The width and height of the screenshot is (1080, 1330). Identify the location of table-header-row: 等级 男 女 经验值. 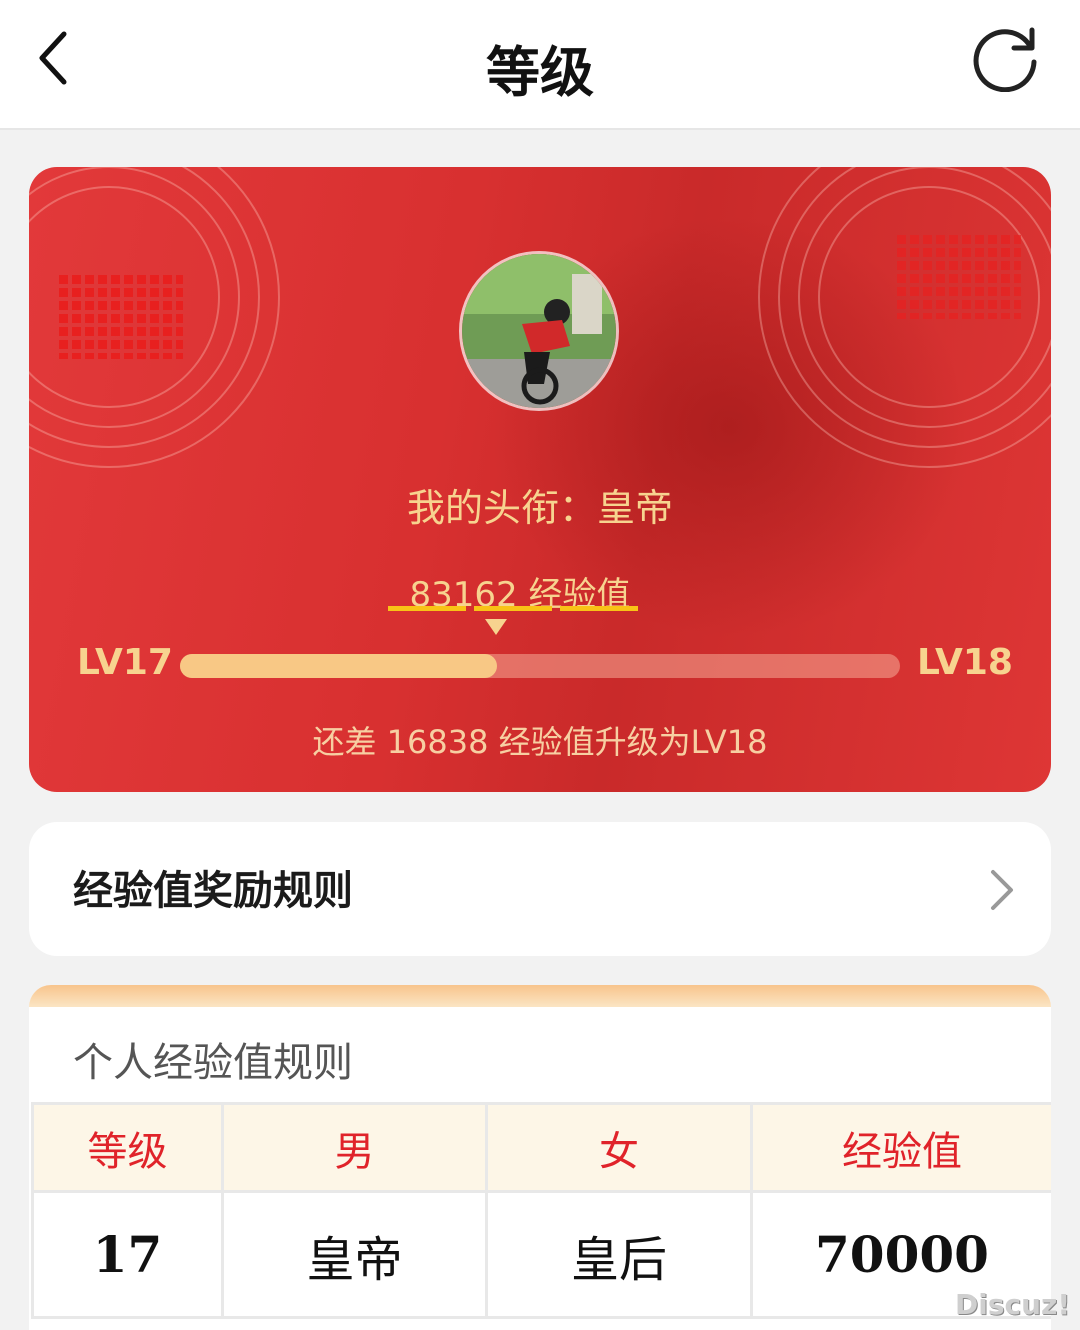
(541, 1147).